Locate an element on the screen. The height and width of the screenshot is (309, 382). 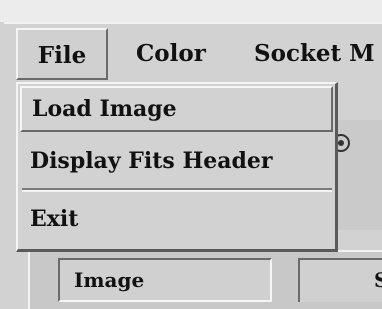
menu-color: Color is located at coordinates (171, 54).